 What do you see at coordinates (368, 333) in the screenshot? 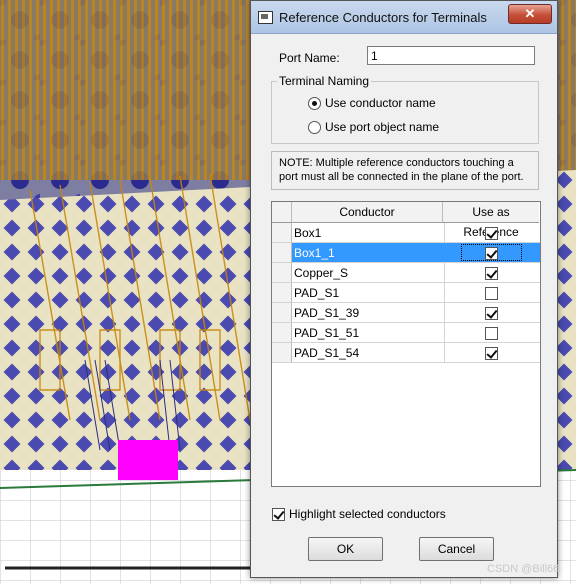
I see `conductor-cell: PAD_S1_51` at bounding box center [368, 333].